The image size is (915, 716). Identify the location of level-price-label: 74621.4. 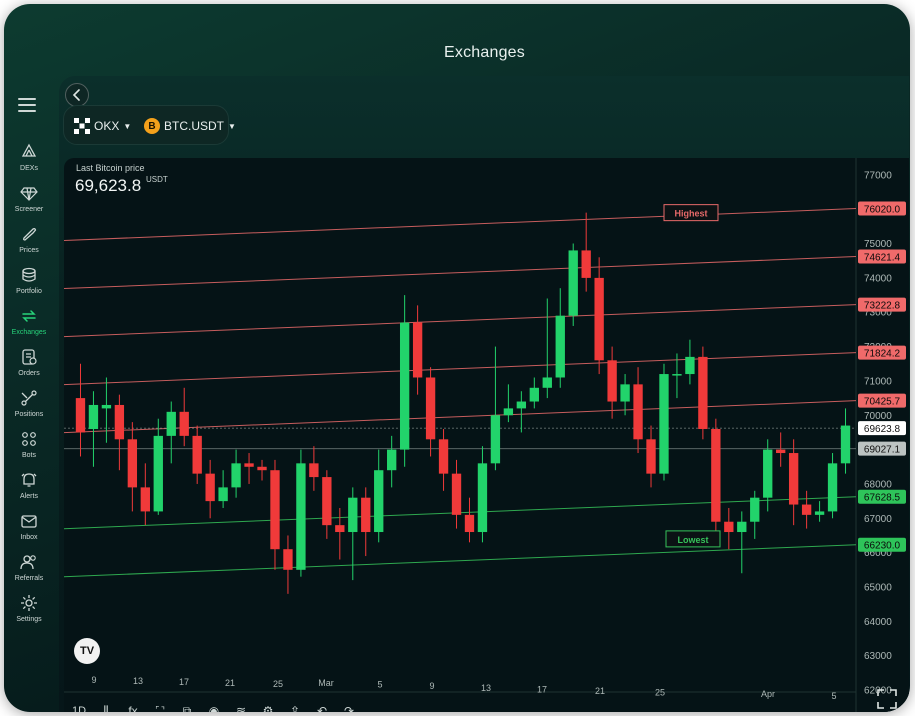
(882, 258).